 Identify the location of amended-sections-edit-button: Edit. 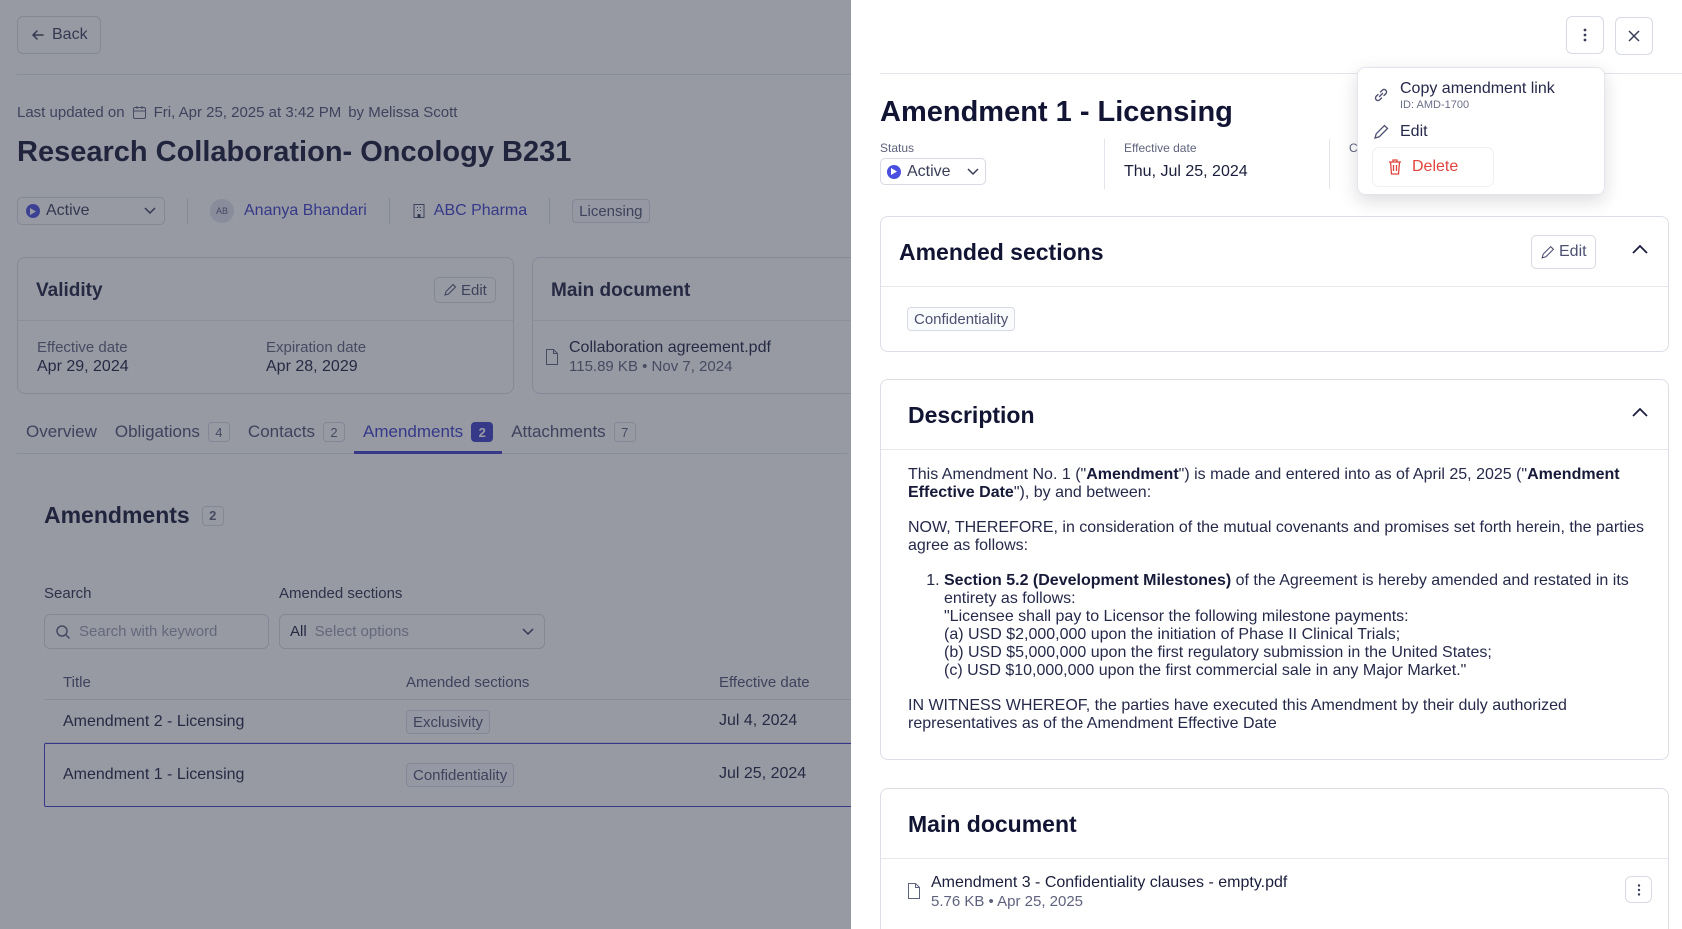
(1563, 252).